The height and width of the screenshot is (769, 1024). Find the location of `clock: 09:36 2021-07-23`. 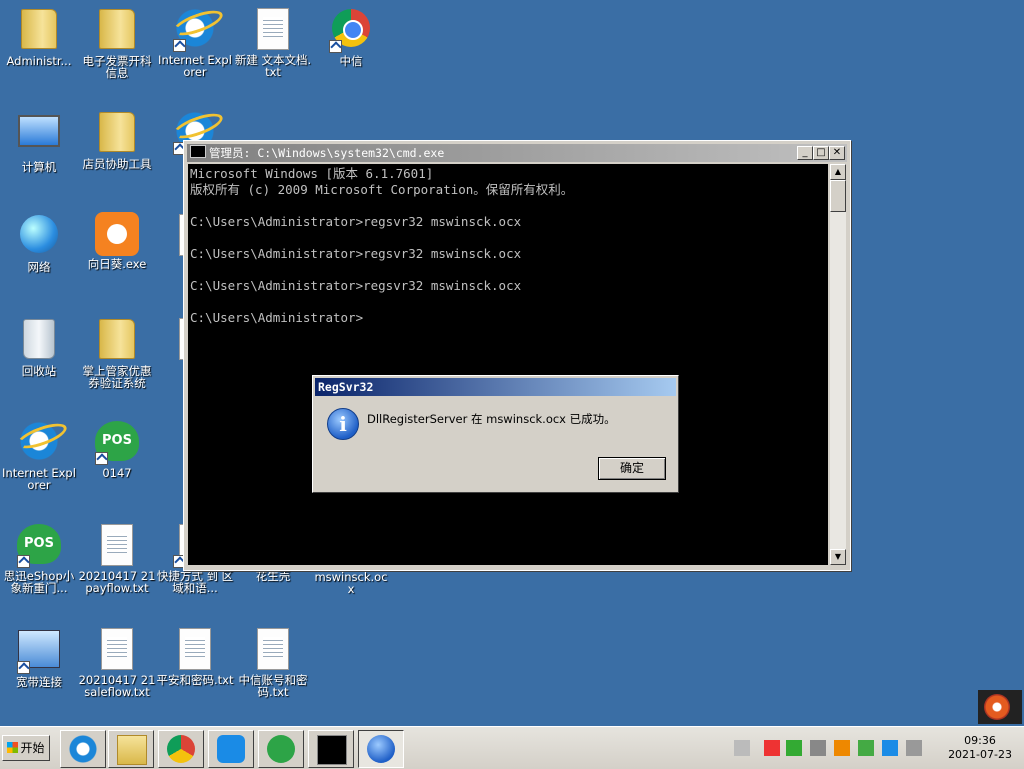

clock: 09:36 2021-07-23 is located at coordinates (980, 748).